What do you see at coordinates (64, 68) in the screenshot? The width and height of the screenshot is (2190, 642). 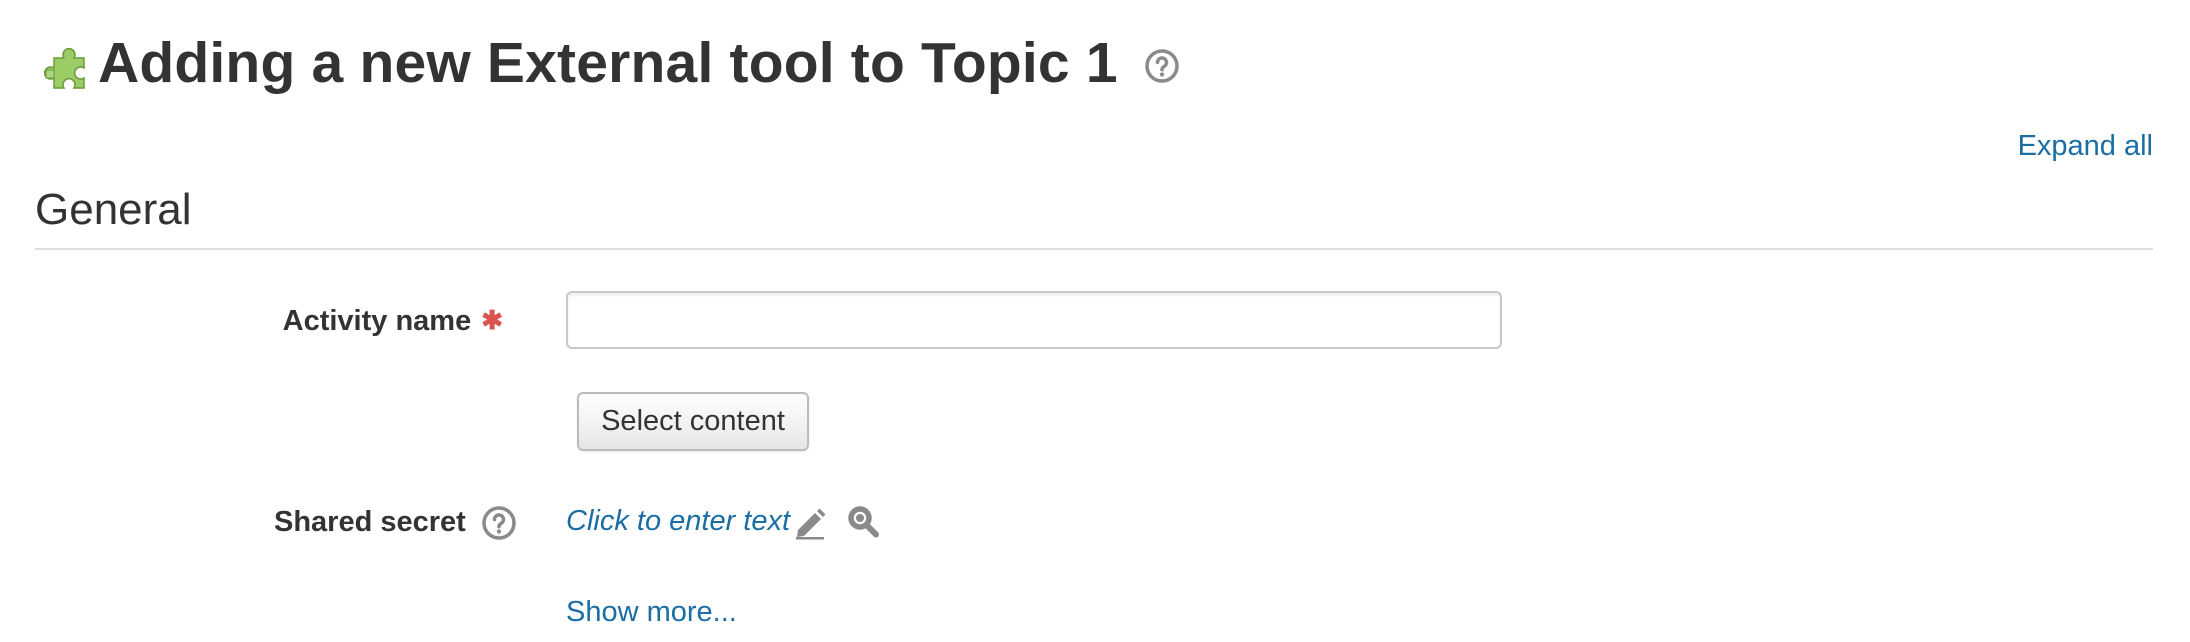 I see `puzzle-piece-icon` at bounding box center [64, 68].